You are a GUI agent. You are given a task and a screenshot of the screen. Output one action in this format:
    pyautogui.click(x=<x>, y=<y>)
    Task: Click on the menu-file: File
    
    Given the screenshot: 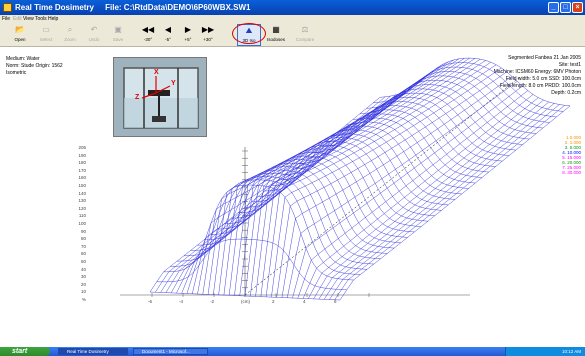 What is the action you would take?
    pyautogui.click(x=6, y=19)
    